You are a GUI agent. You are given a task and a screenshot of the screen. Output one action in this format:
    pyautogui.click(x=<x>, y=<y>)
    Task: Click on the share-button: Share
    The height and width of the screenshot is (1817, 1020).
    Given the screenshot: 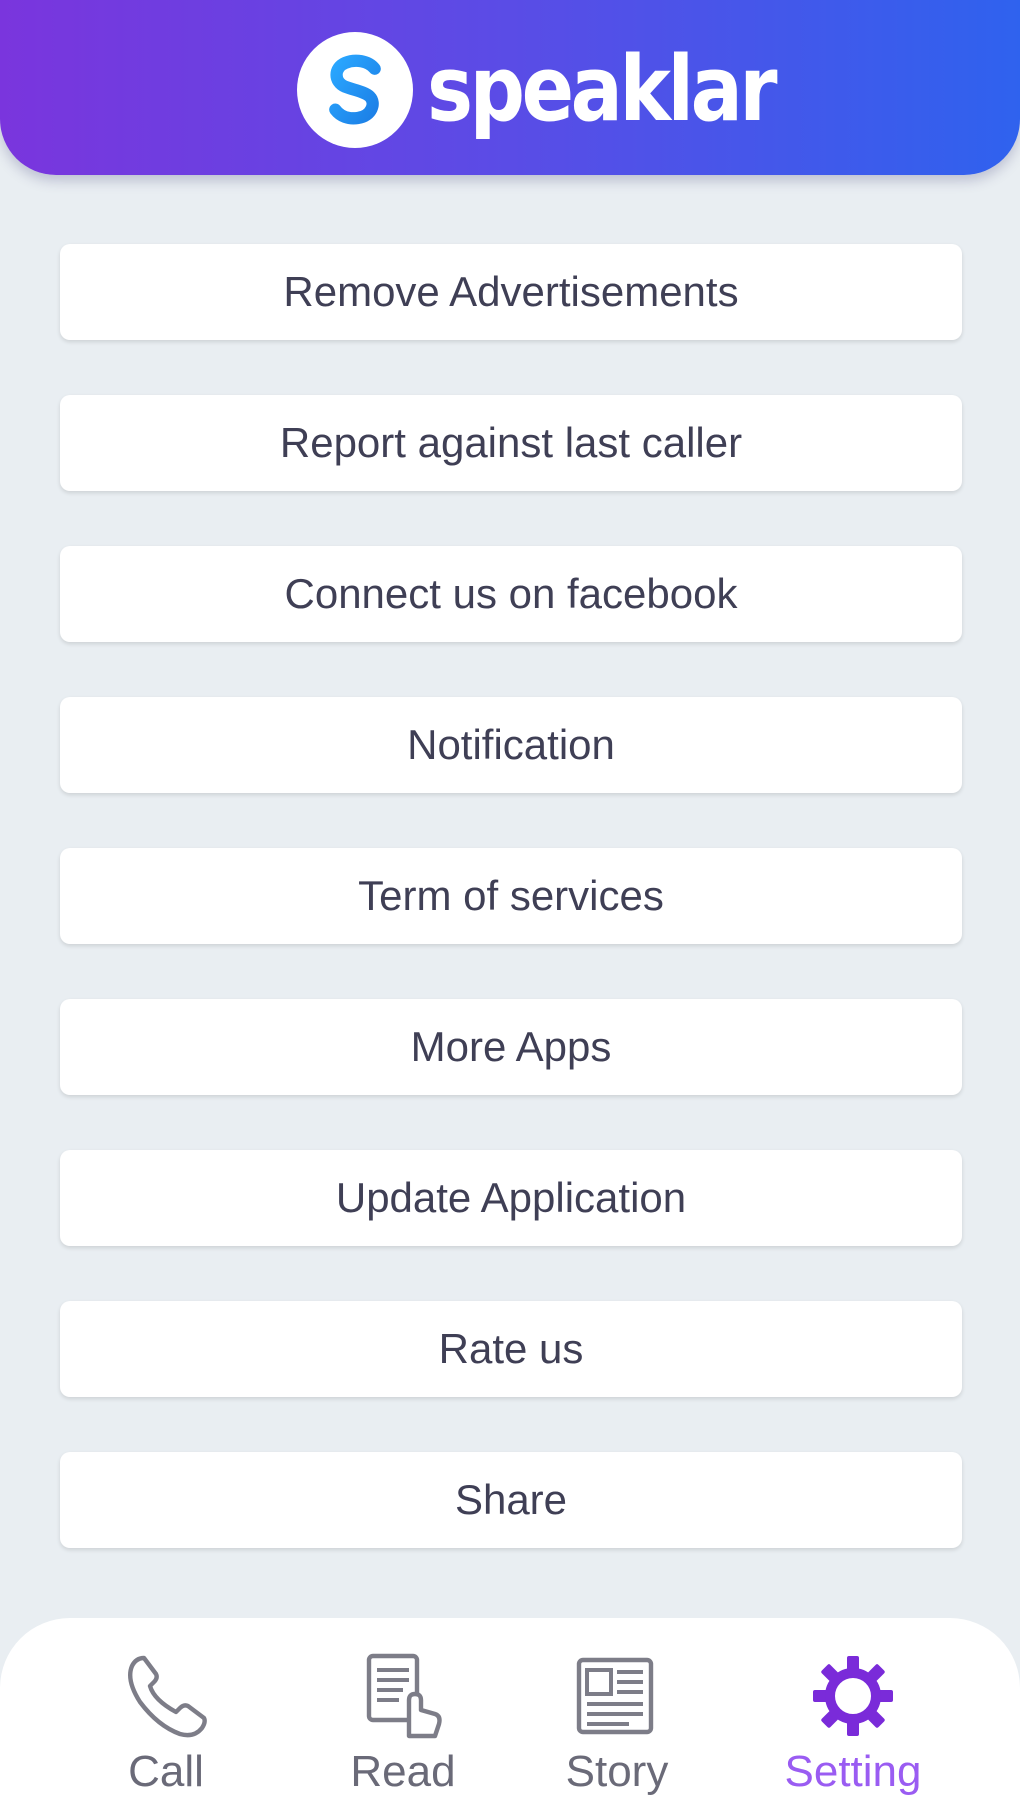 What is the action you would take?
    pyautogui.click(x=511, y=1500)
    